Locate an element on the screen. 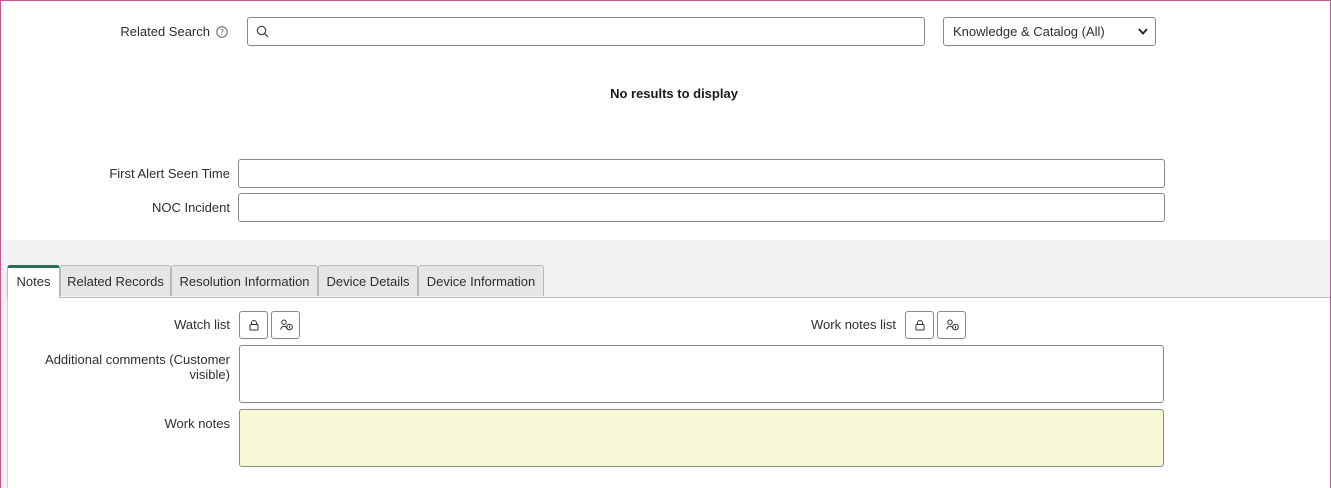 The width and height of the screenshot is (1331, 488). watch-list-unlock-button is located at coordinates (253, 325).